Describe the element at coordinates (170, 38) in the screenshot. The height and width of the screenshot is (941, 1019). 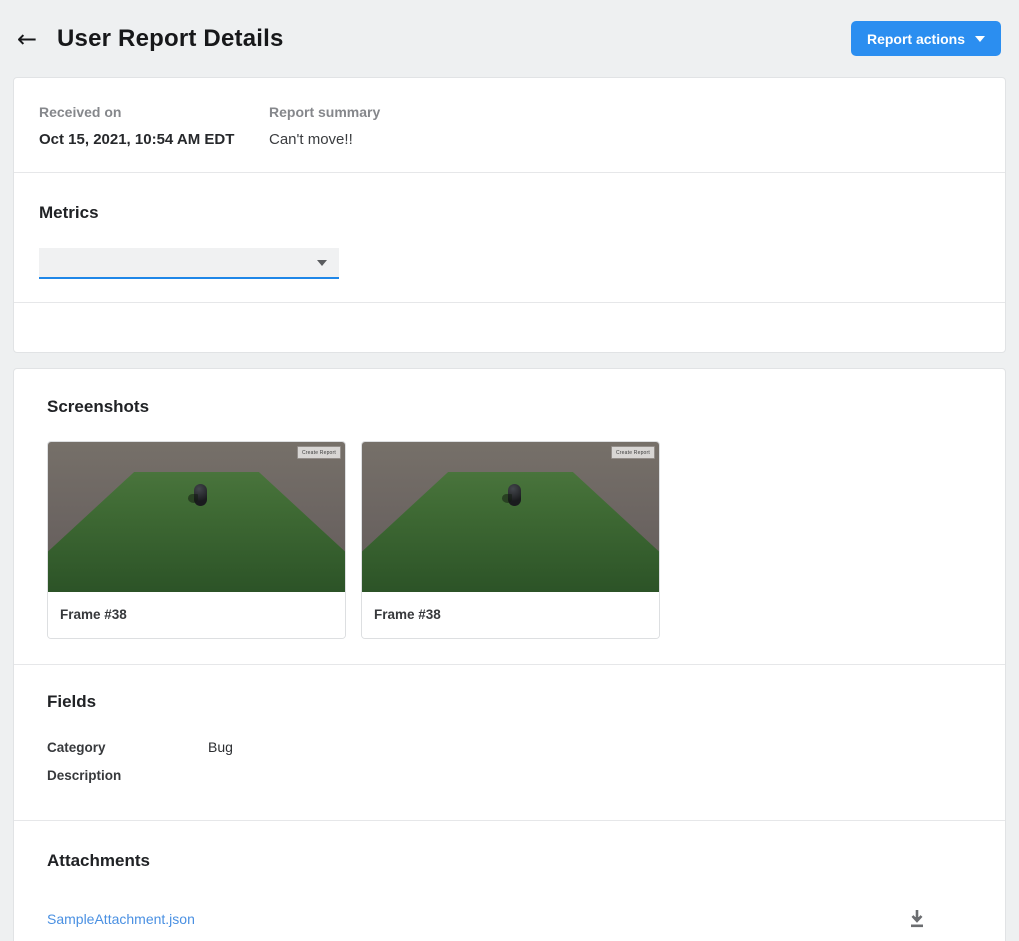
I see `page-title: User Report Details` at that location.